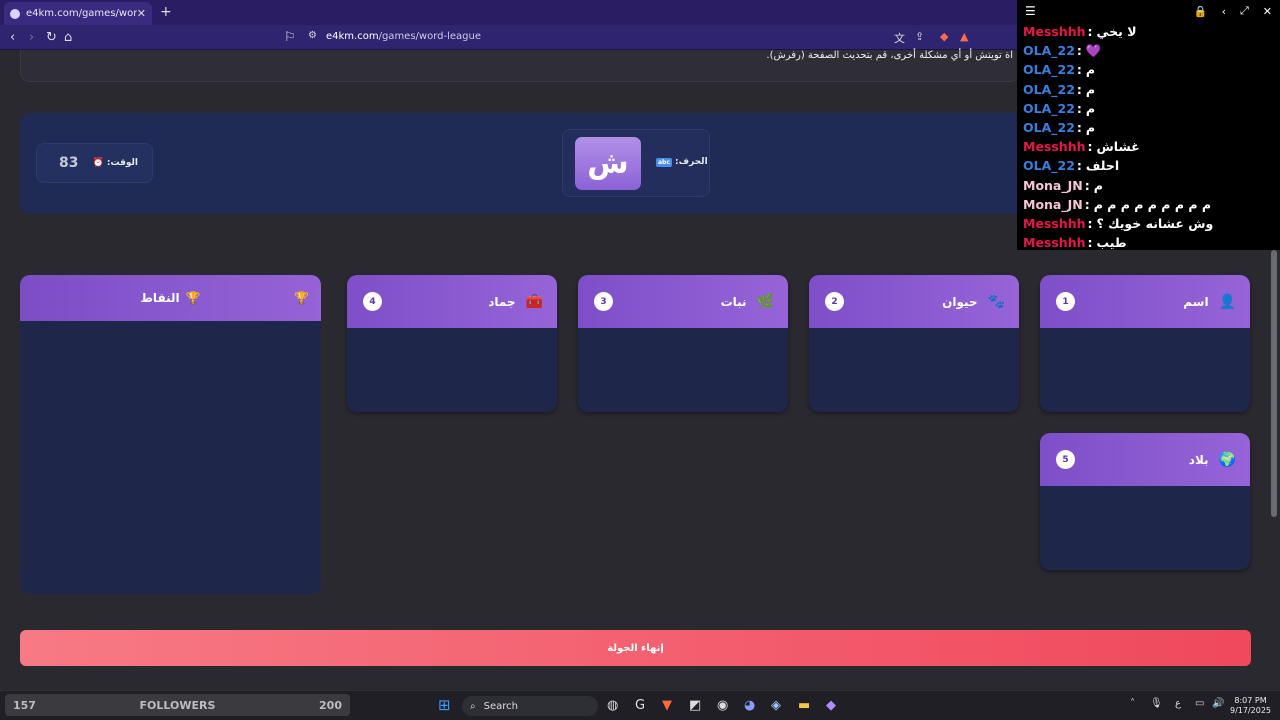  I want to click on chevron-up-icon: ˄, so click(1132, 703).